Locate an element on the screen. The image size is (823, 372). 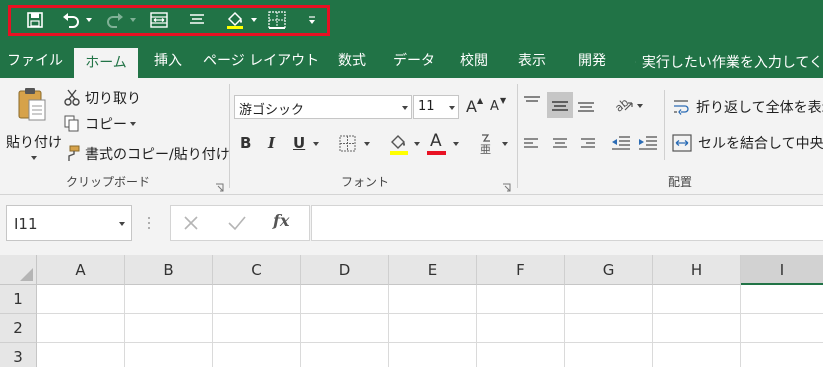
cut-button: 切り取り is located at coordinates (104, 98).